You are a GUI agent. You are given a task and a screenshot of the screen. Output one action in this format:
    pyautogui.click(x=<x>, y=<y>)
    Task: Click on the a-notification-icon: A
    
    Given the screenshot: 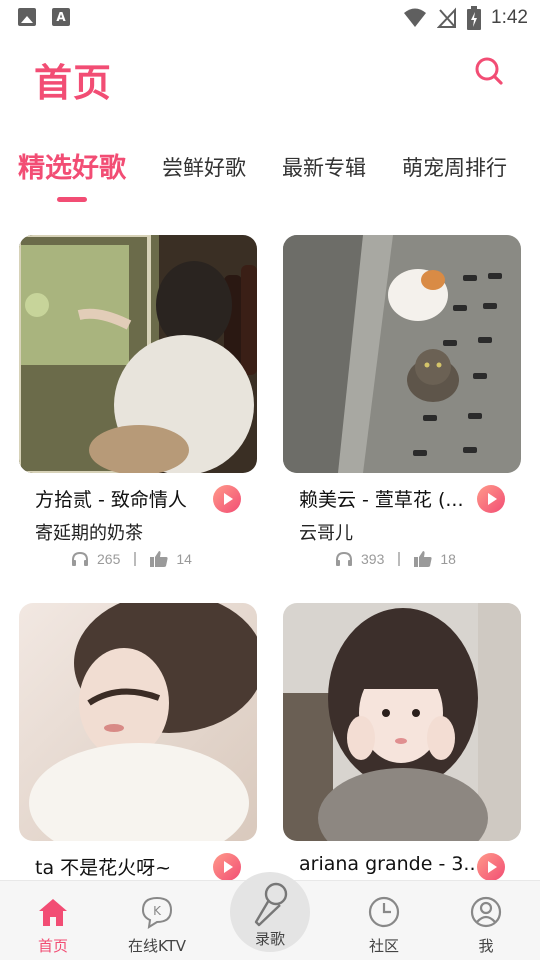 What is the action you would take?
    pyautogui.click(x=61, y=17)
    